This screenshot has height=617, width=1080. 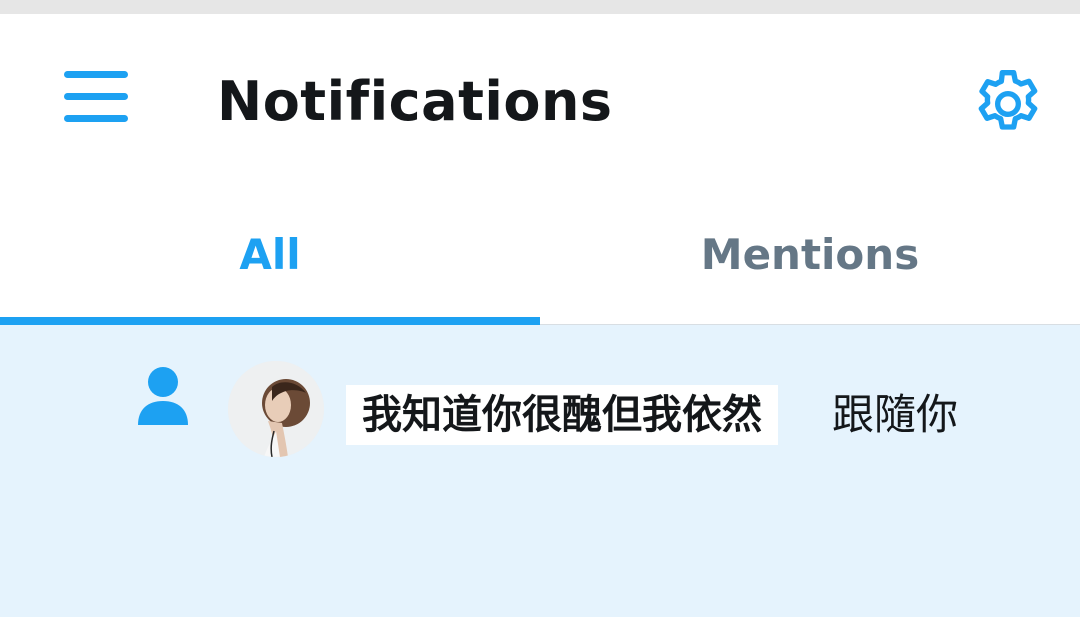 What do you see at coordinates (1008, 100) in the screenshot?
I see `gear-icon` at bounding box center [1008, 100].